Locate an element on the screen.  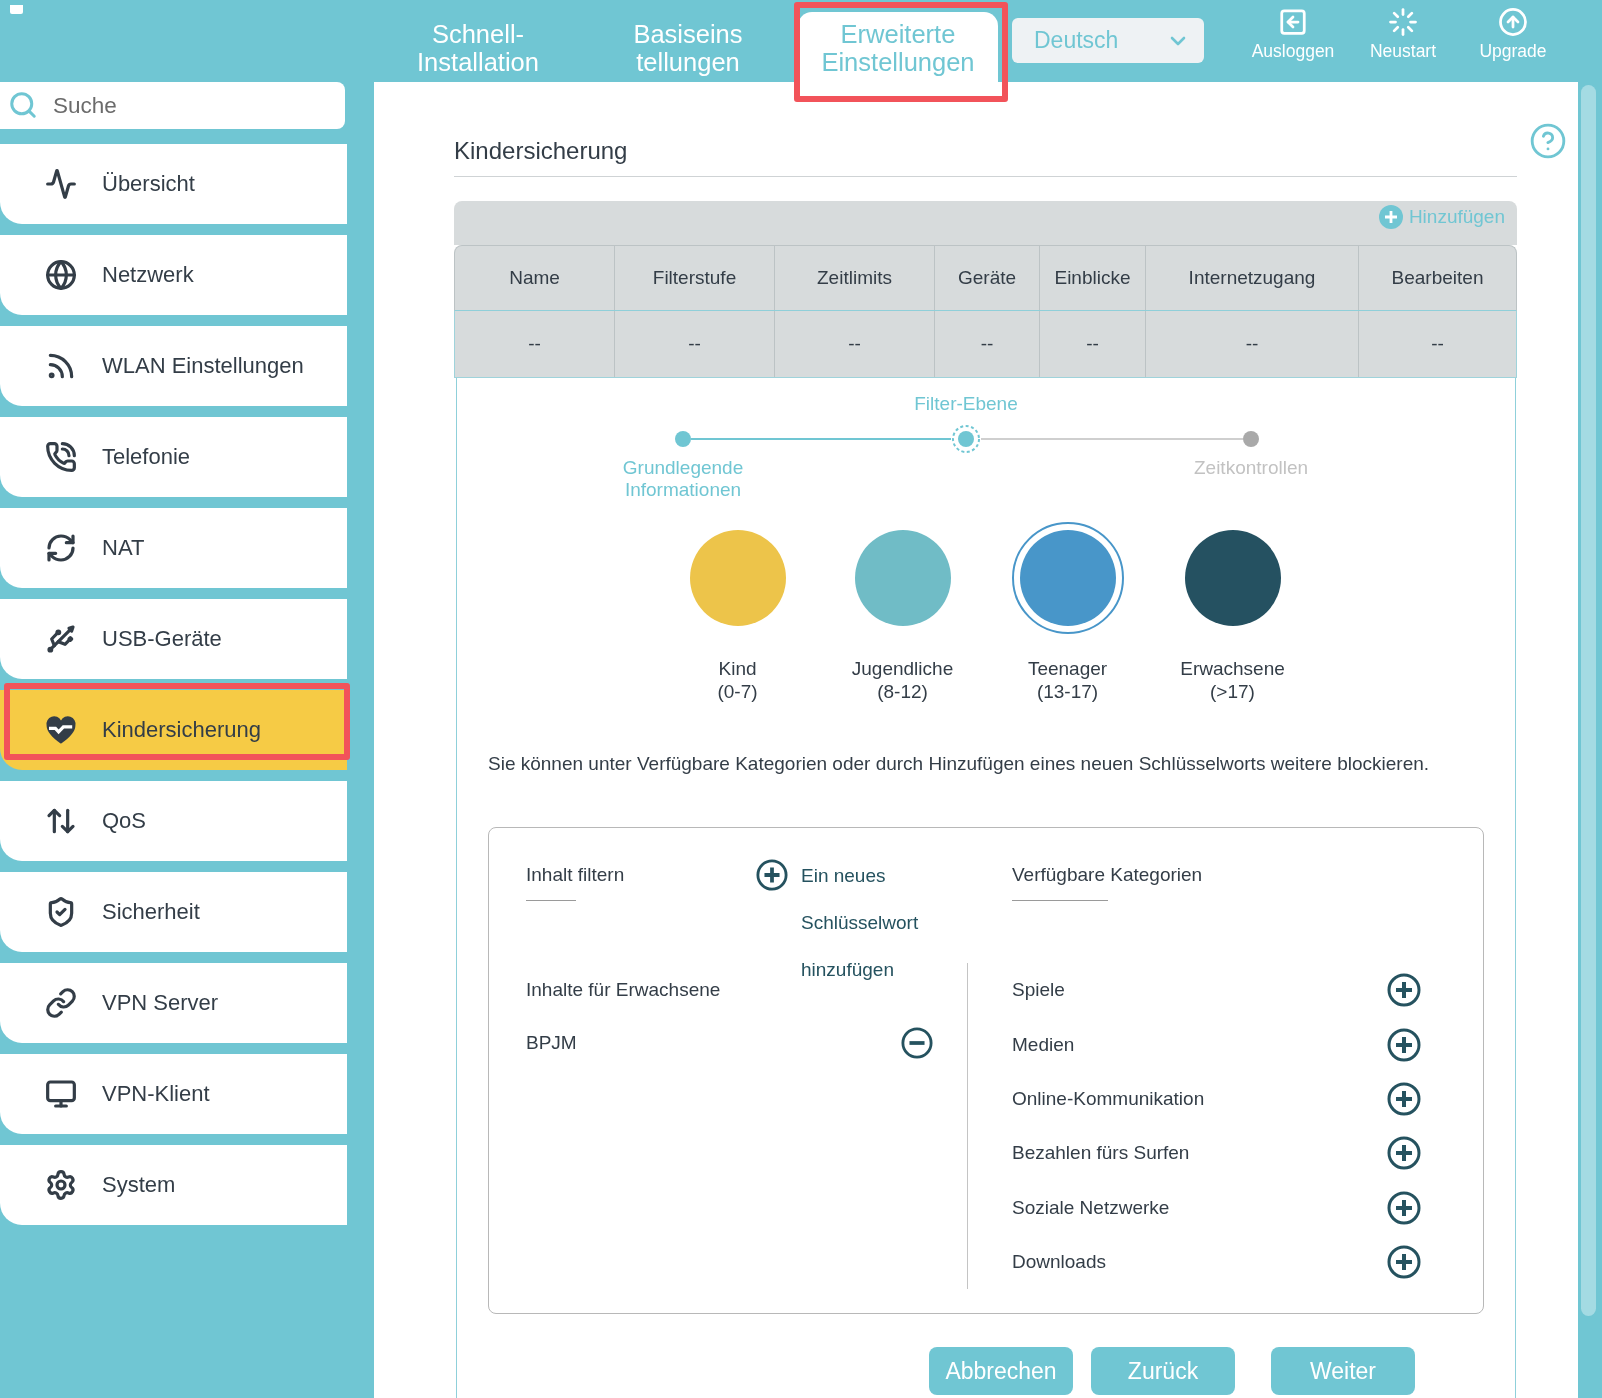
sidebar-item: QoS is located at coordinates (173, 821).